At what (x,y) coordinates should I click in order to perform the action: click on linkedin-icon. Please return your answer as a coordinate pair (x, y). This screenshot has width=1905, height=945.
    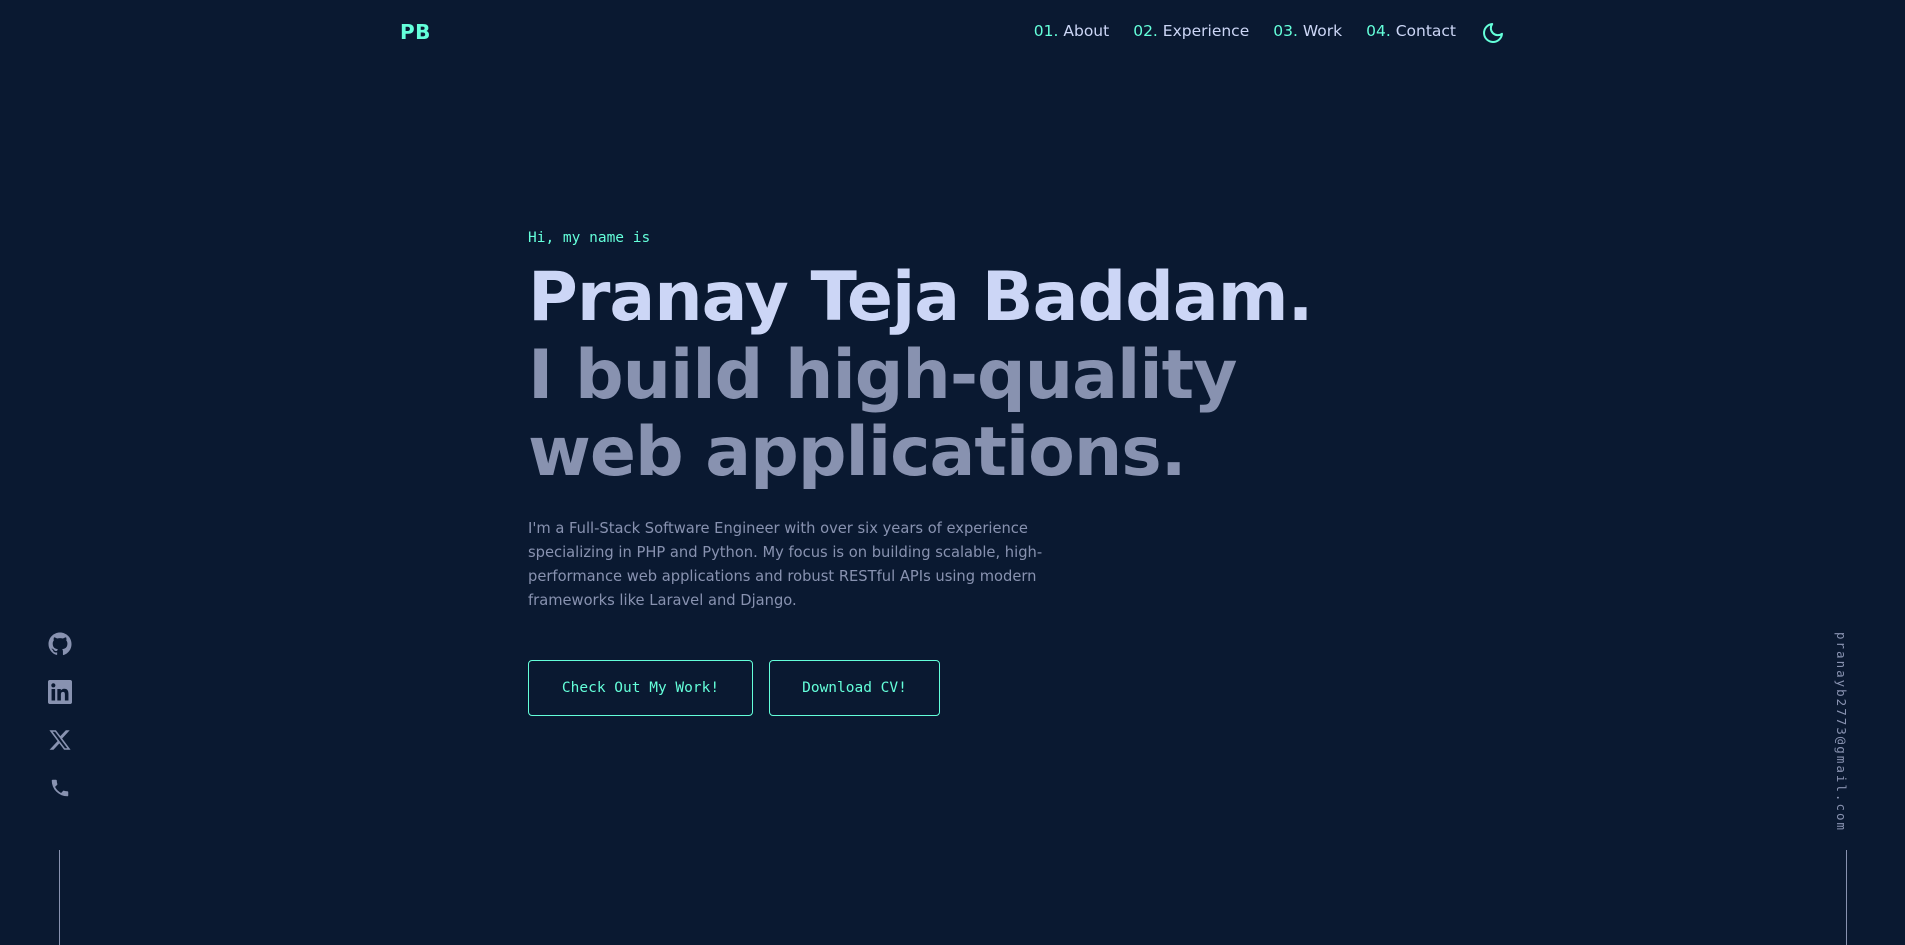
    Looking at the image, I should click on (60, 692).